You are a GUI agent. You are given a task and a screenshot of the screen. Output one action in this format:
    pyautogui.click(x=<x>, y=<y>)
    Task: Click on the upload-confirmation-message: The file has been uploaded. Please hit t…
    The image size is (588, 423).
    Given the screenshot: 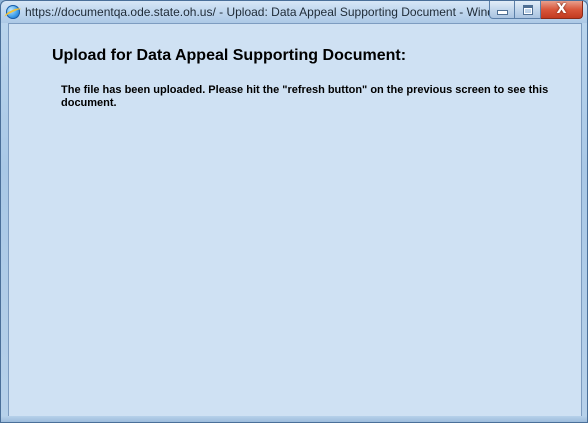 What is the action you would take?
    pyautogui.click(x=305, y=96)
    